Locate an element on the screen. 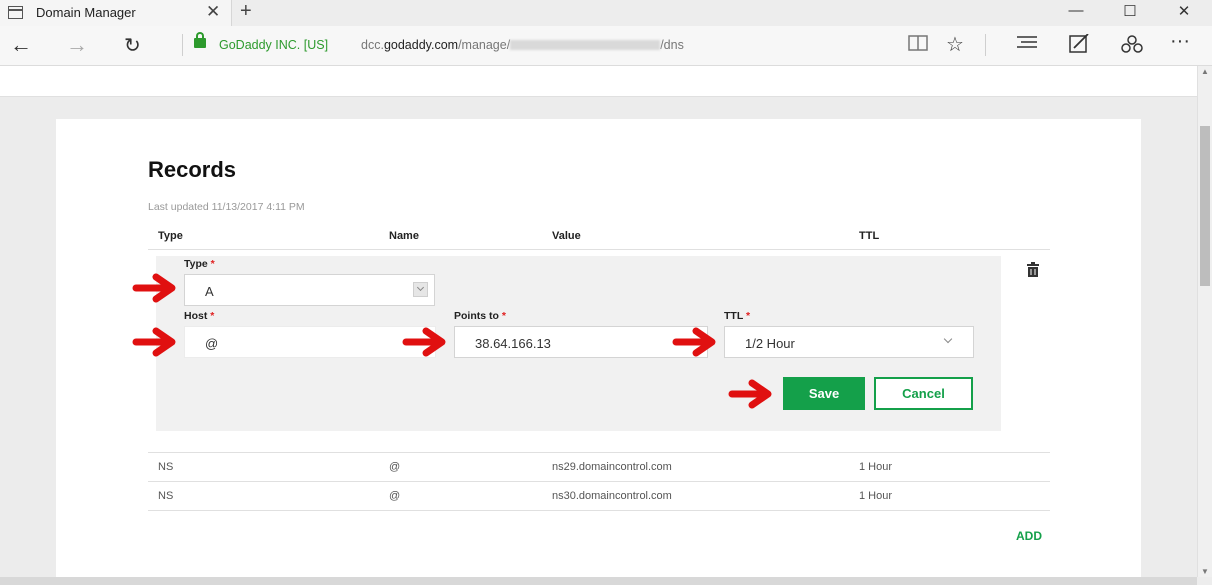 The width and height of the screenshot is (1212, 585). reading-view-icon is located at coordinates (918, 45).